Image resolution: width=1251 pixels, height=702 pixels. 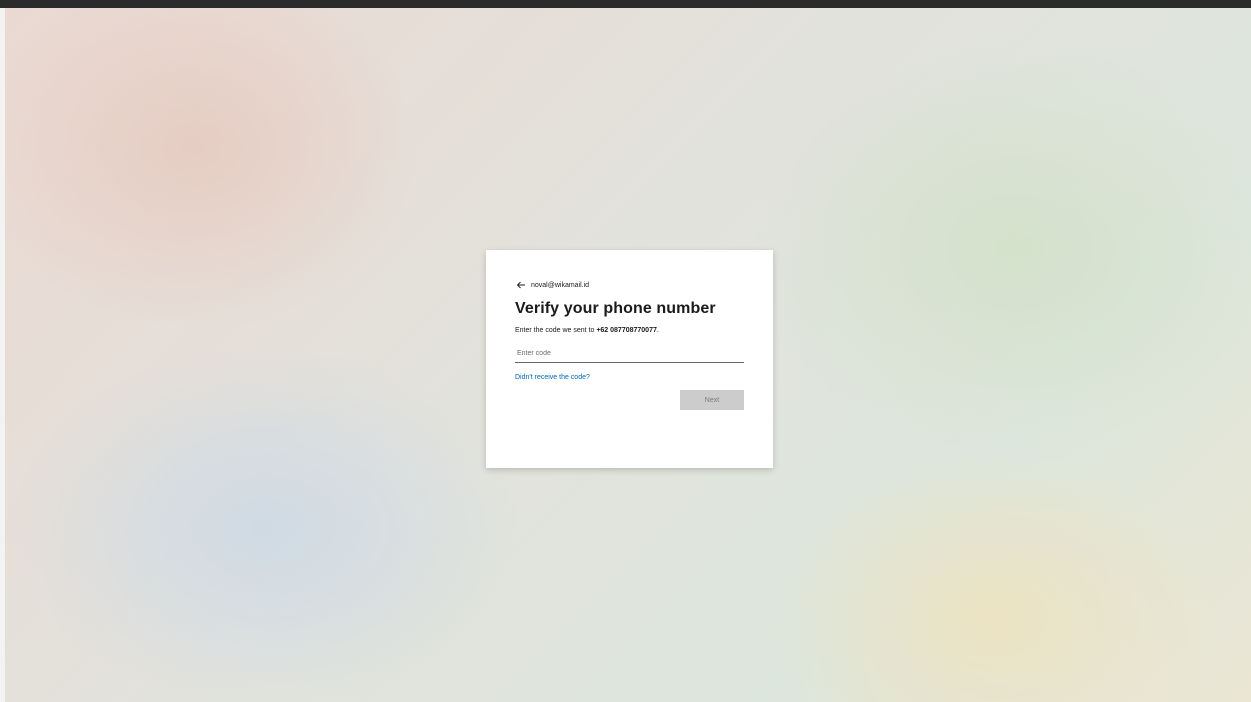 I want to click on back-to-account-link: noval@wikamail.id, so click(x=629, y=285).